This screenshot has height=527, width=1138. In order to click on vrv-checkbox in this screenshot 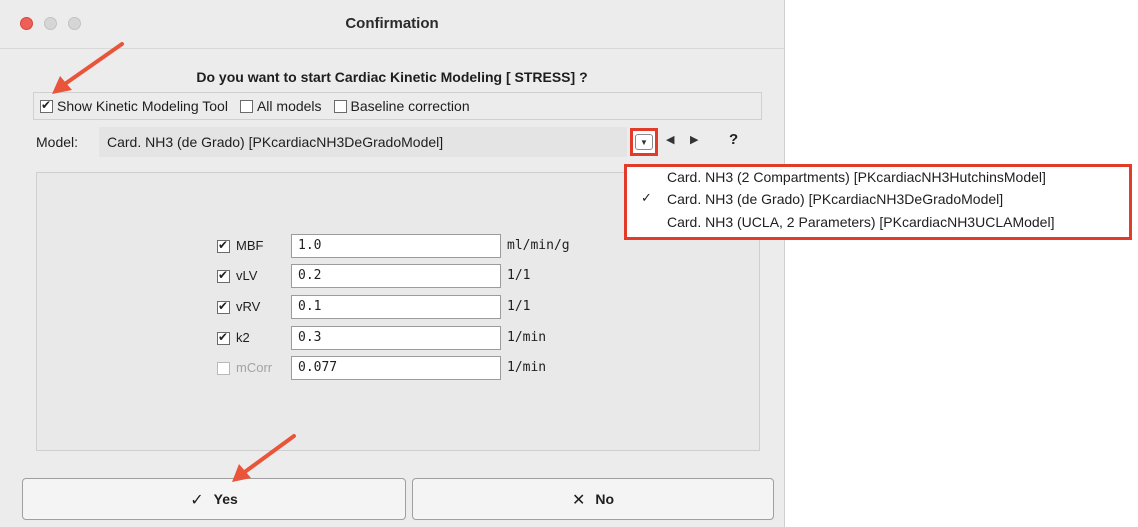, I will do `click(223, 306)`.